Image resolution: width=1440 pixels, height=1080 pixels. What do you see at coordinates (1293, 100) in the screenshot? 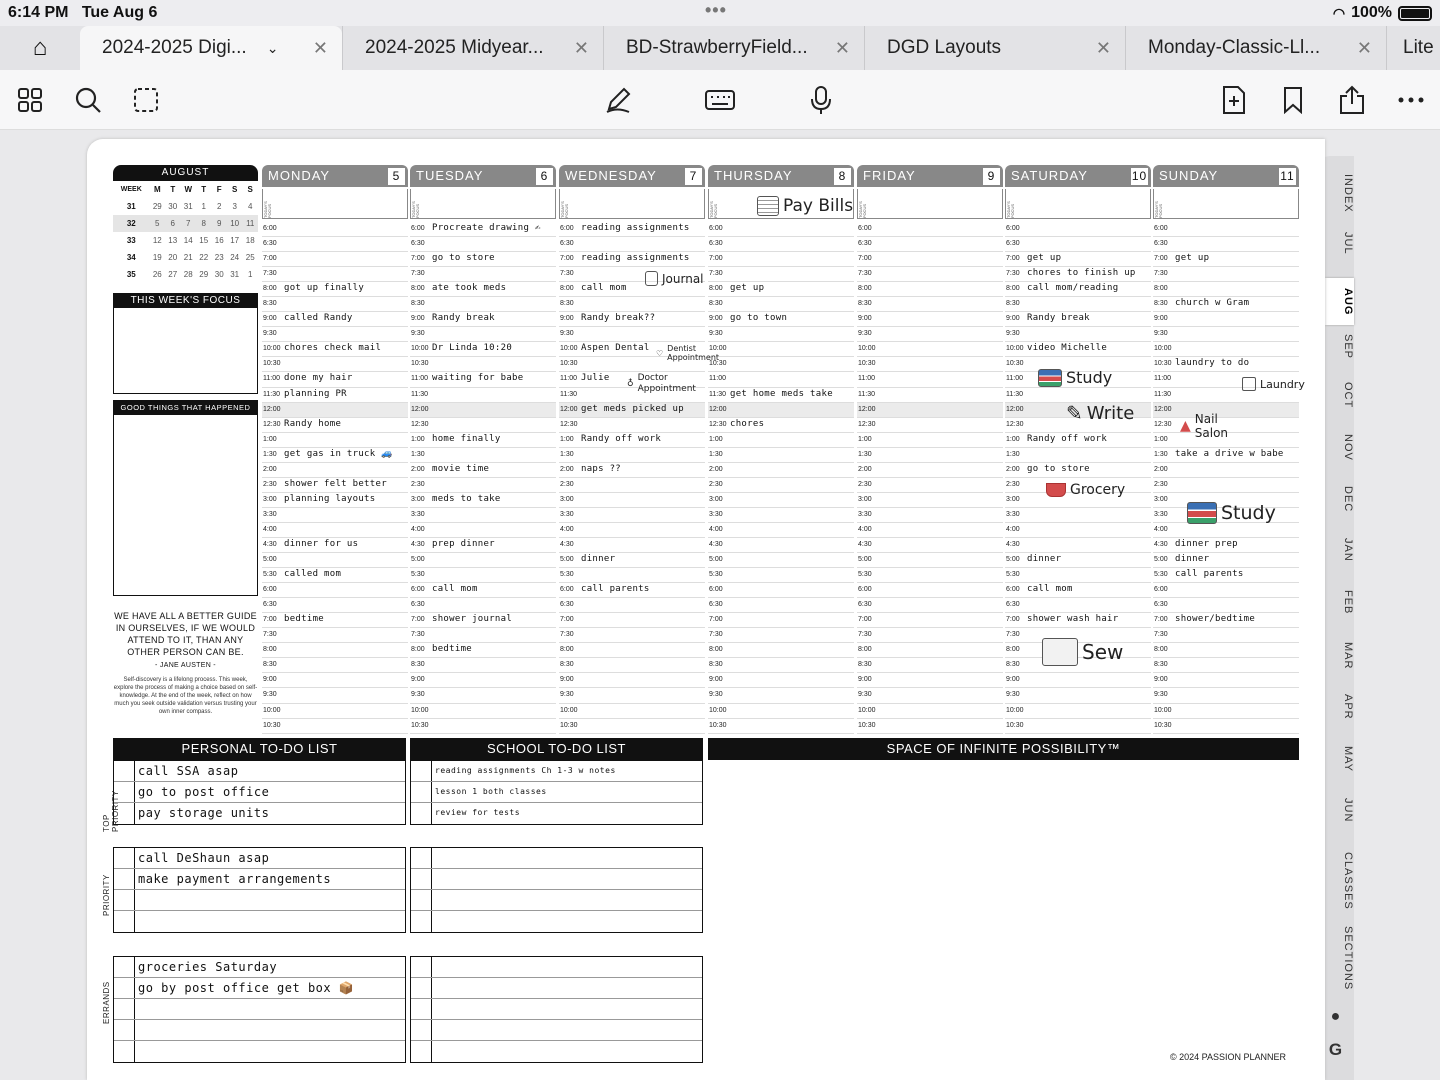
I see `bookmark-icon` at bounding box center [1293, 100].